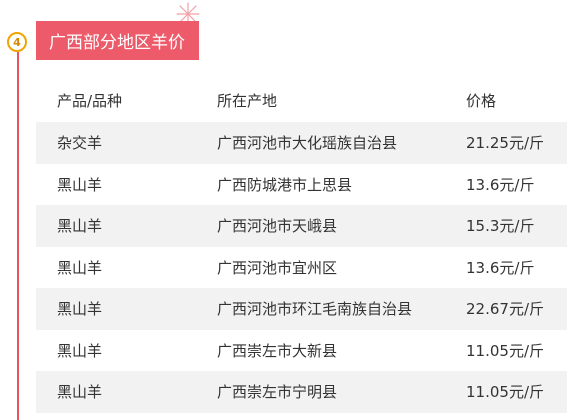  I want to click on timeline-line, so click(18, 236).